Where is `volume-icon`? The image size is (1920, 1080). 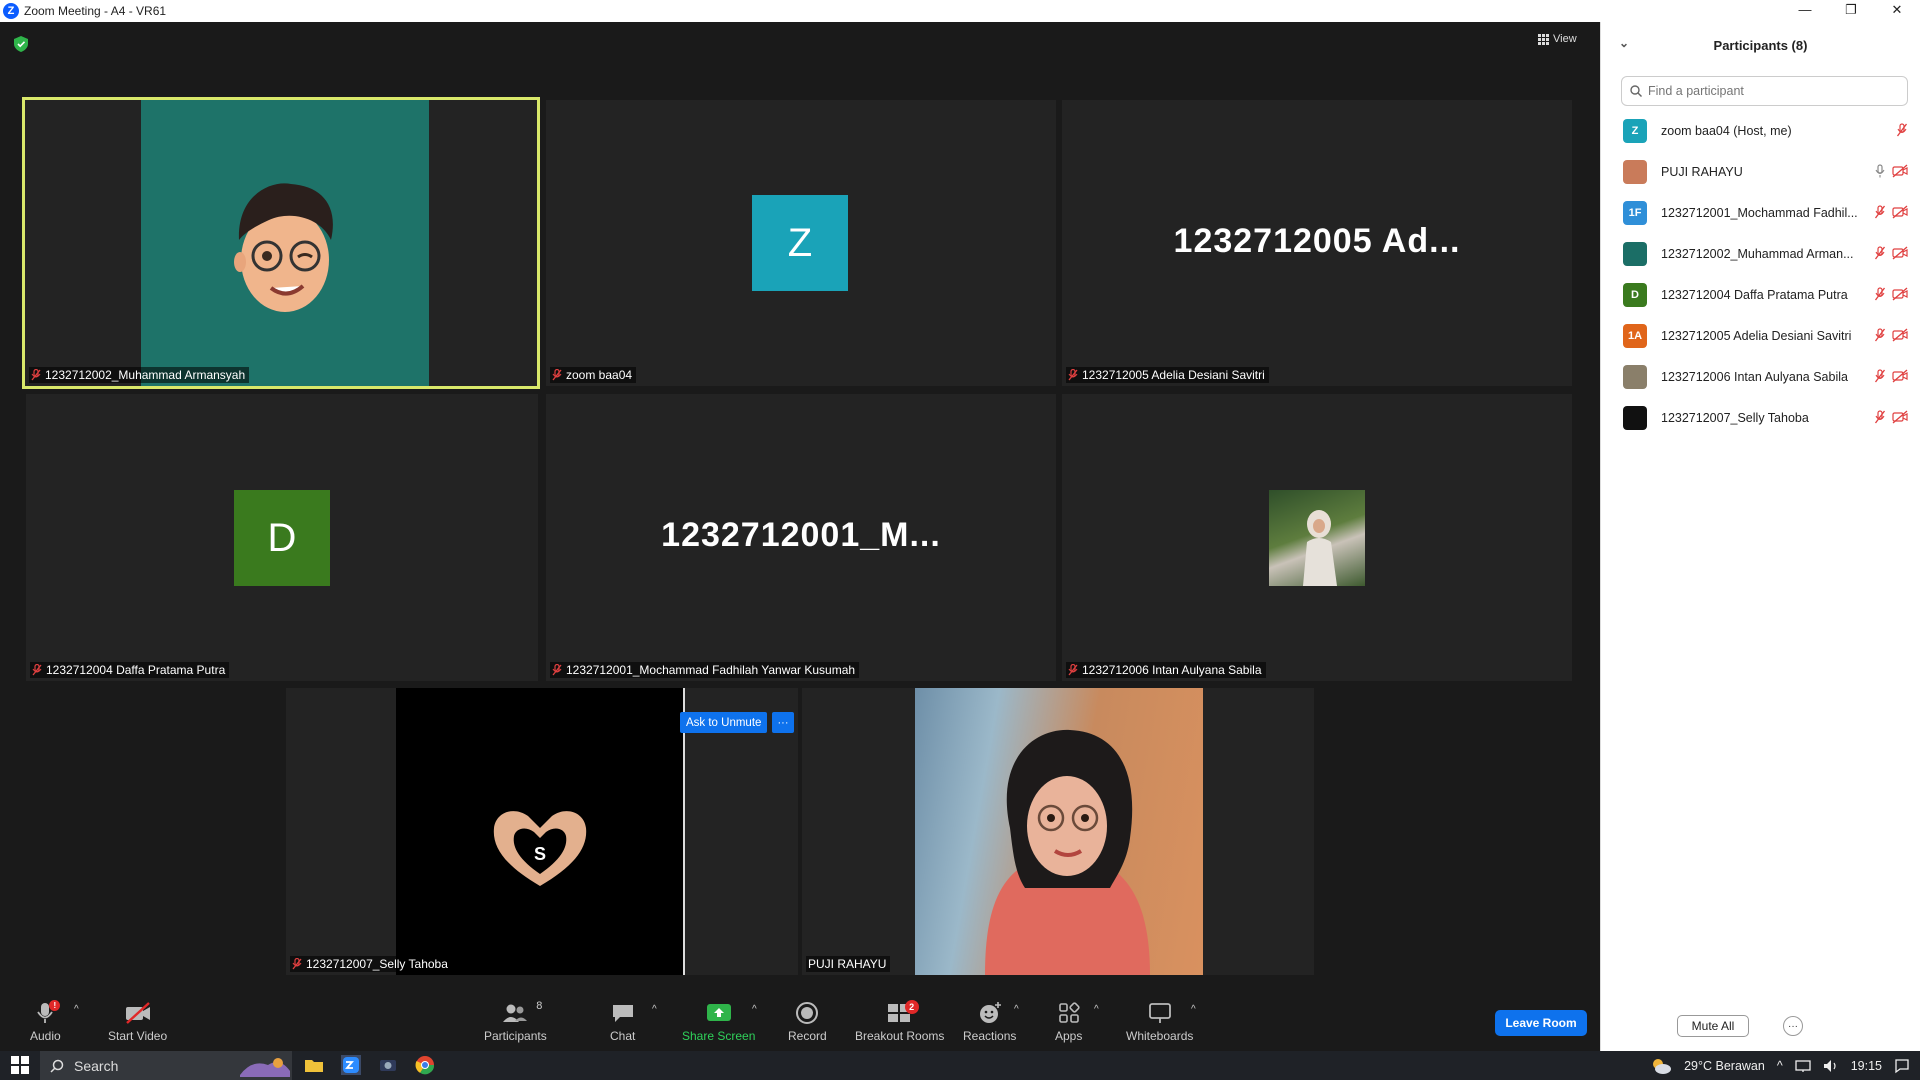 volume-icon is located at coordinates (1831, 1066).